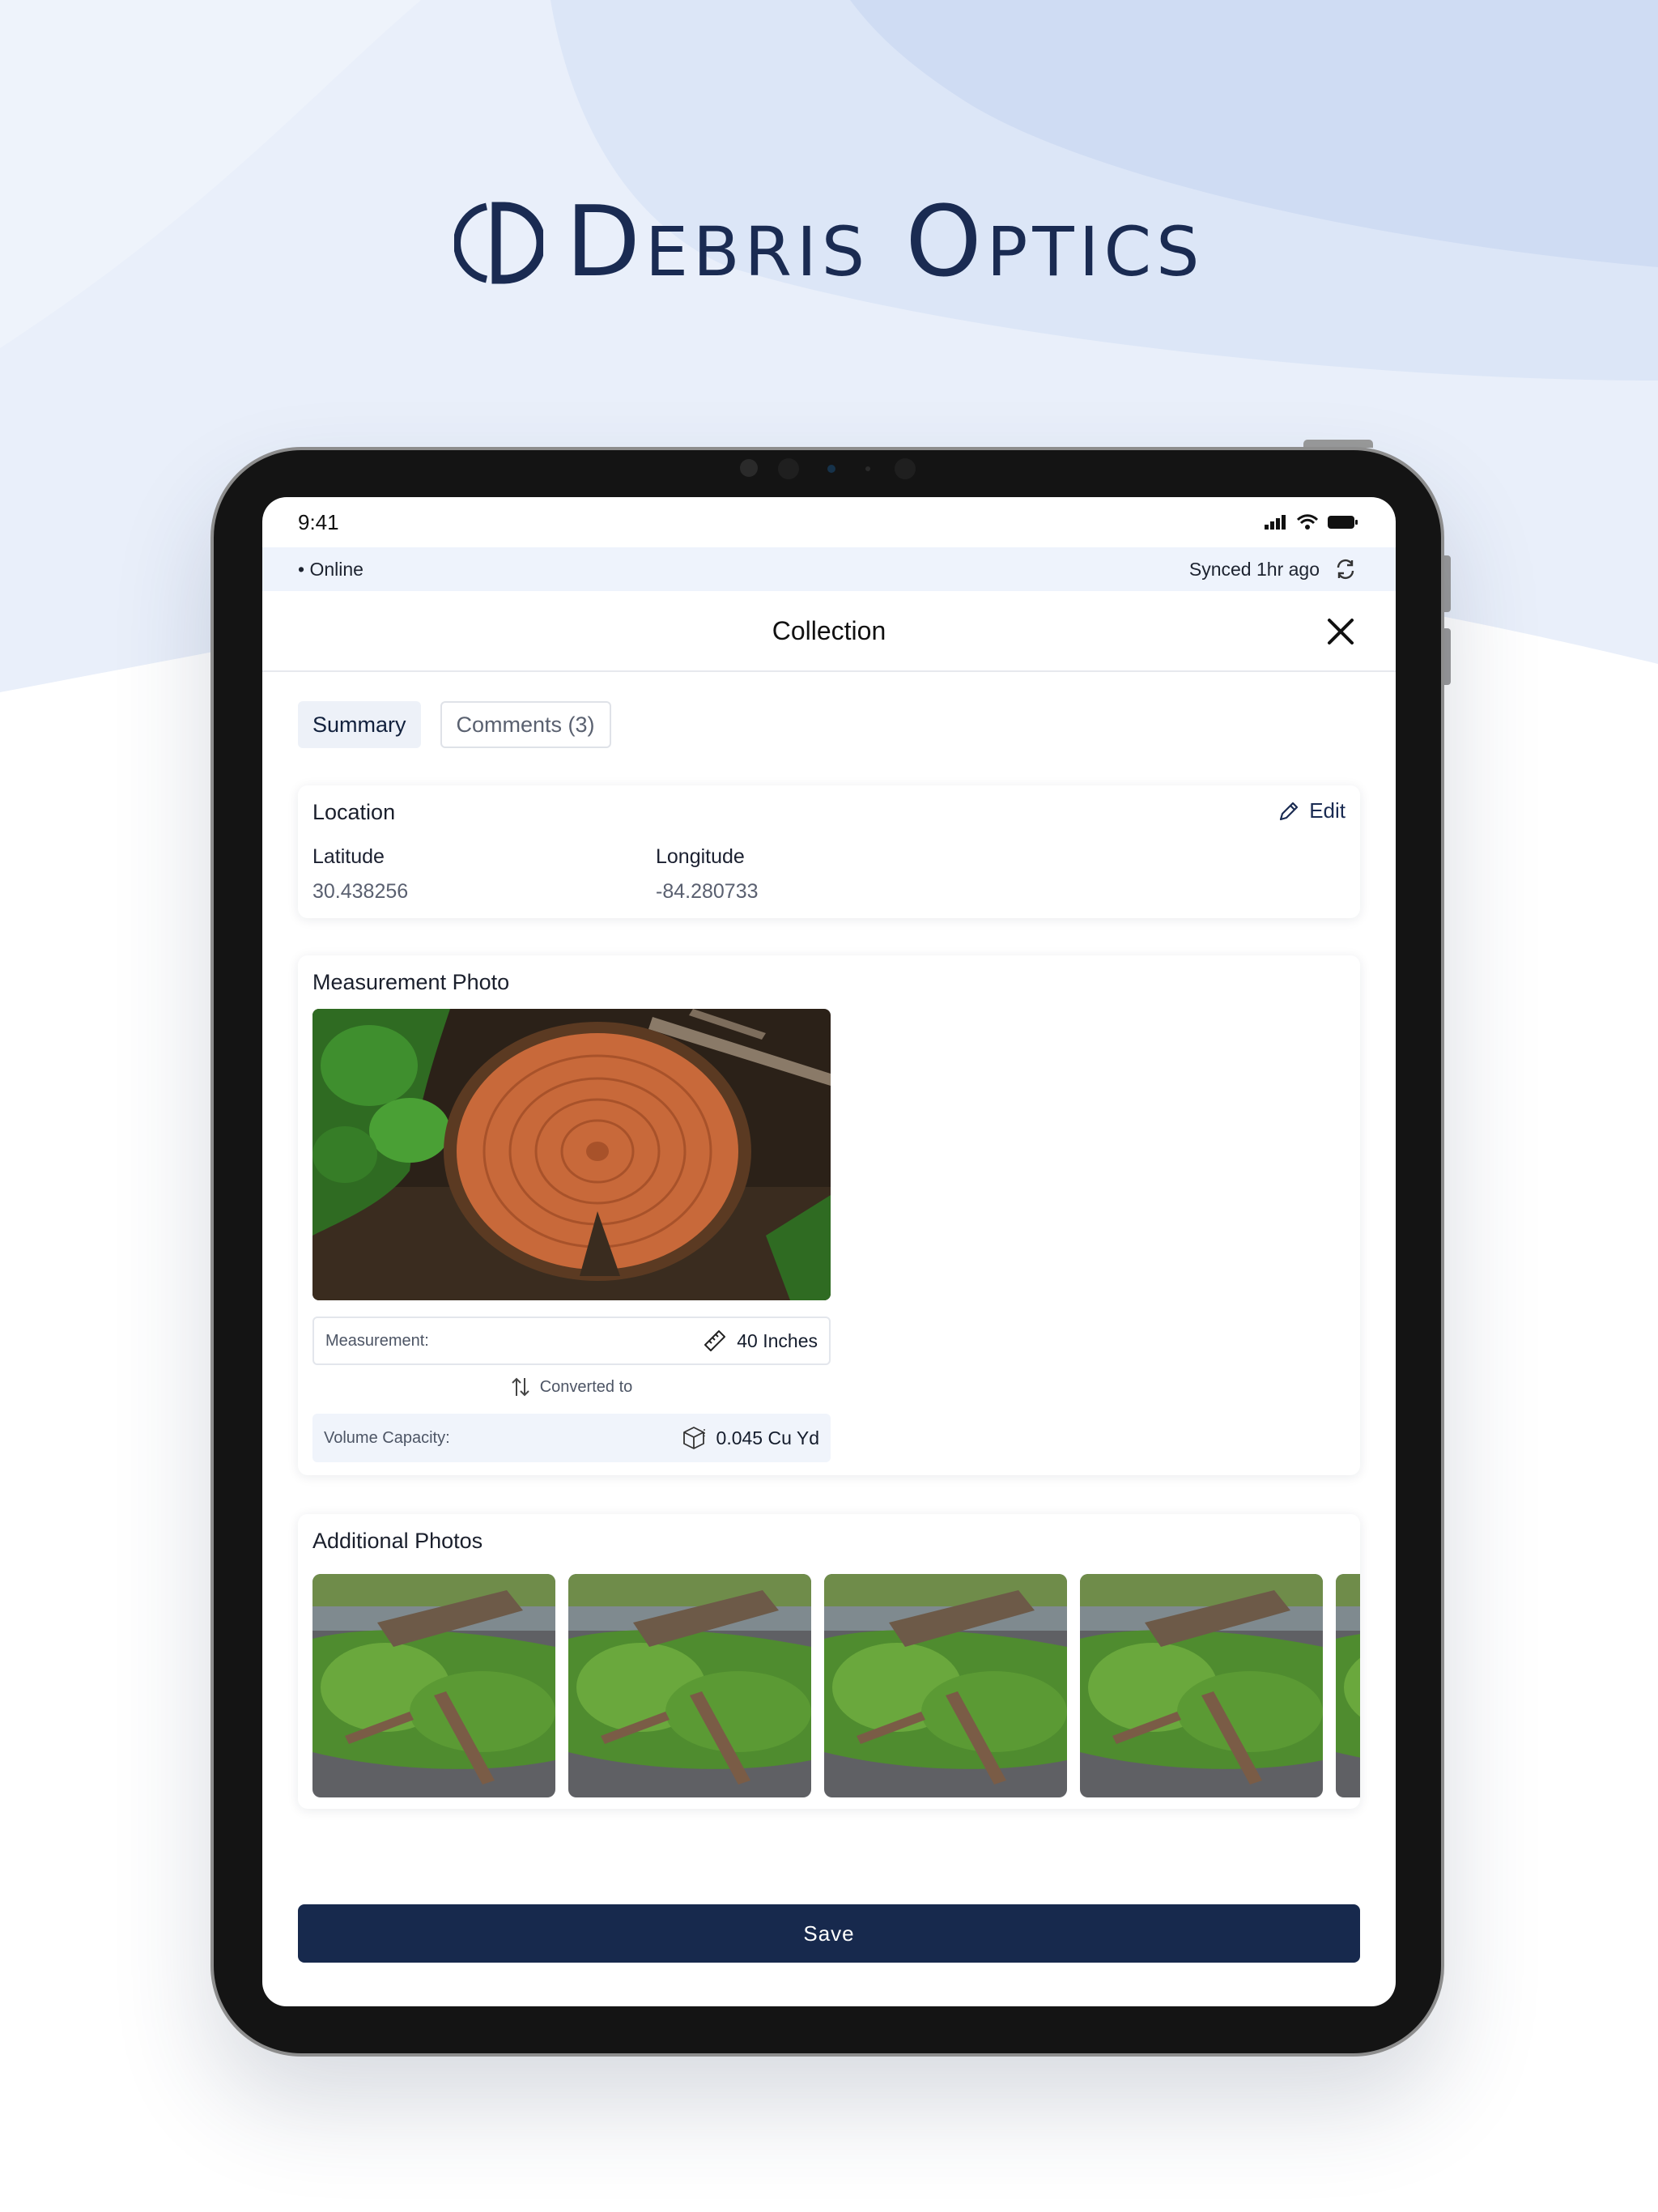 This screenshot has height=2212, width=1658. What do you see at coordinates (520, 1387) in the screenshot?
I see `swap-arrows-icon` at bounding box center [520, 1387].